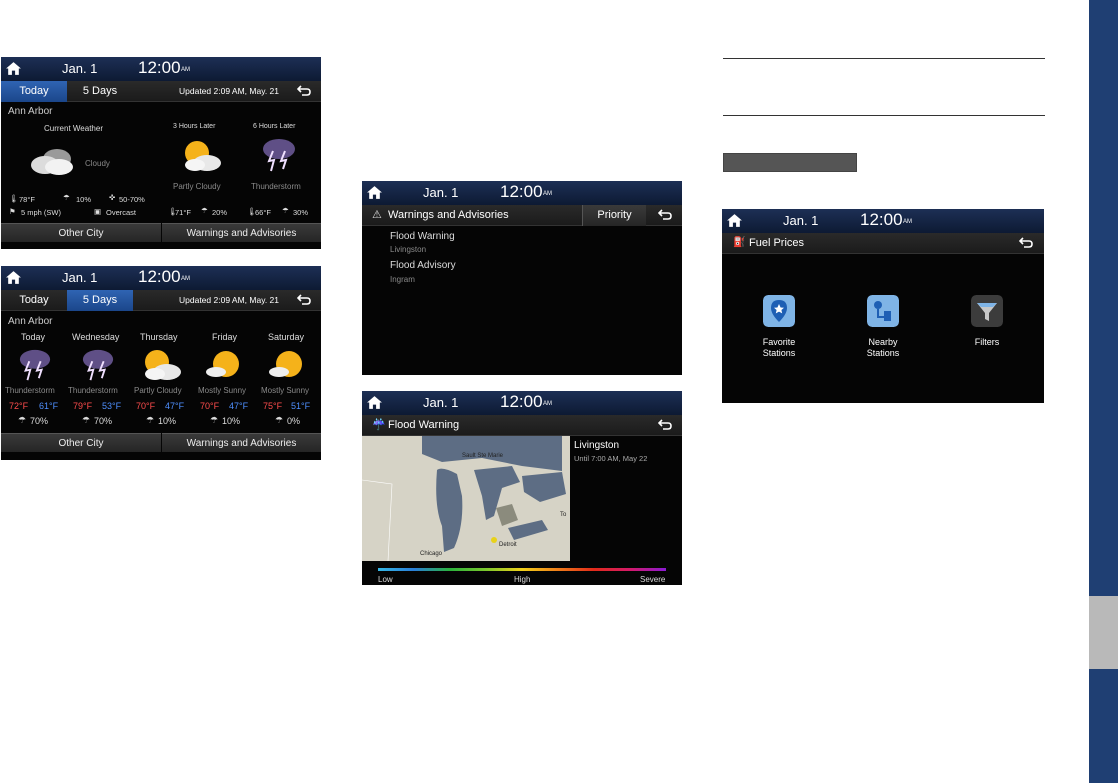 The image size is (1118, 783). Describe the element at coordinates (779, 342) in the screenshot. I see `favorite-label-1: Favorite` at that location.